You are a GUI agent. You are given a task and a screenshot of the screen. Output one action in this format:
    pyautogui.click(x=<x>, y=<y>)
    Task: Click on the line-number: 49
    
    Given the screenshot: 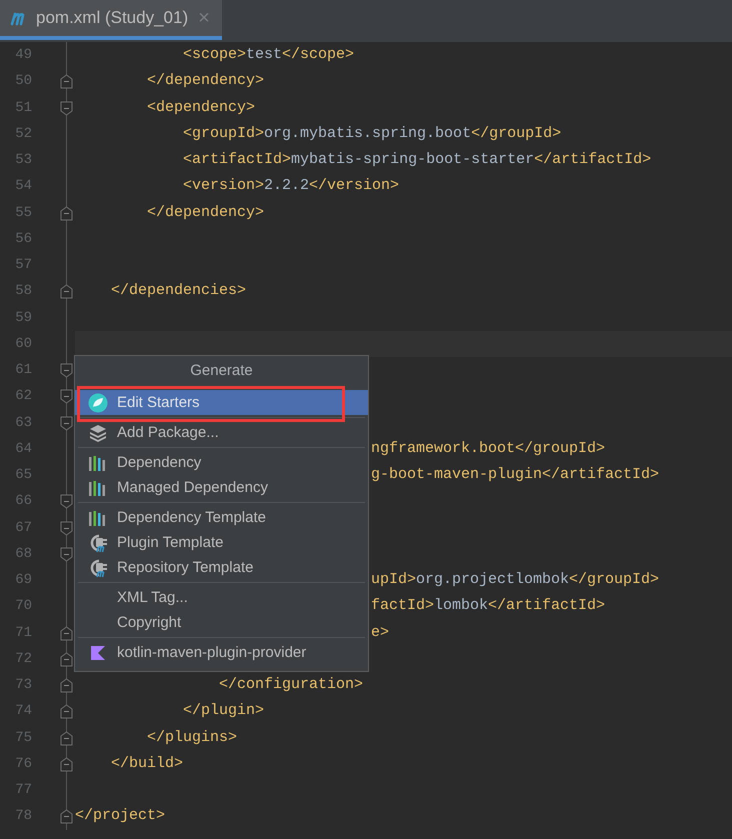 What is the action you would take?
    pyautogui.click(x=23, y=55)
    